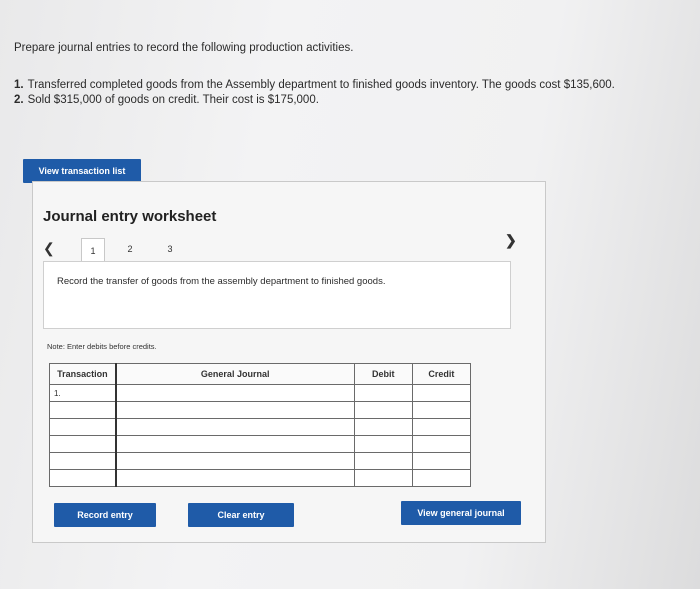 The width and height of the screenshot is (700, 589). I want to click on chevron-right-icon: ❯, so click(511, 240).